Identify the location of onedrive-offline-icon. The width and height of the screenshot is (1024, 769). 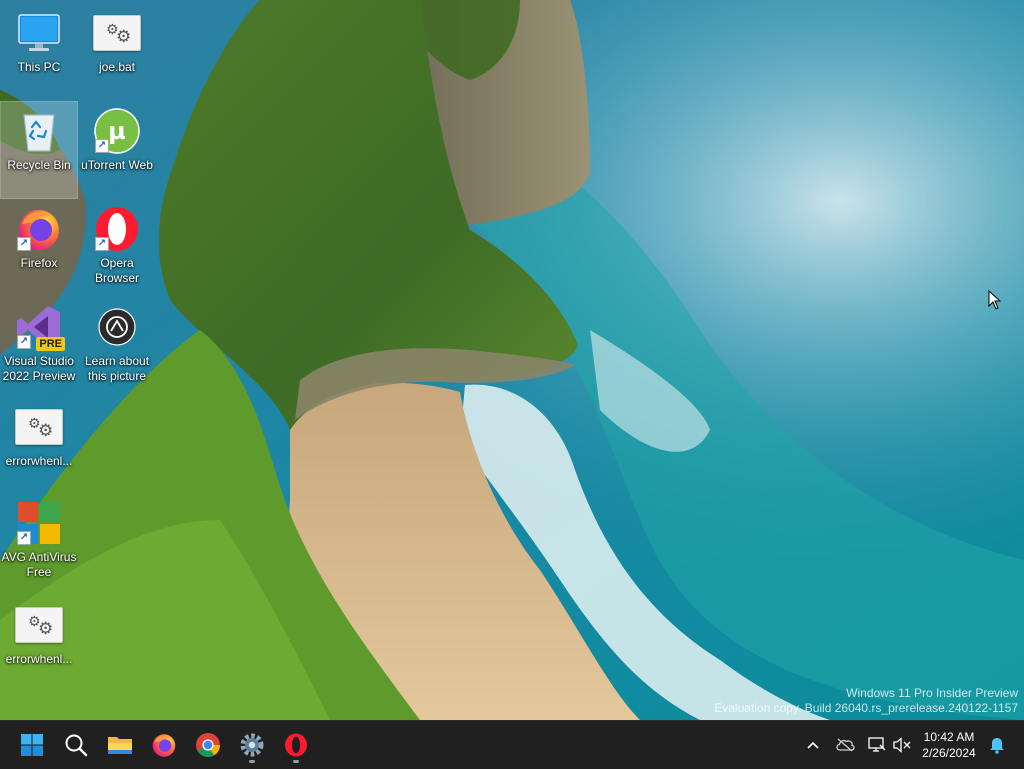
(845, 745).